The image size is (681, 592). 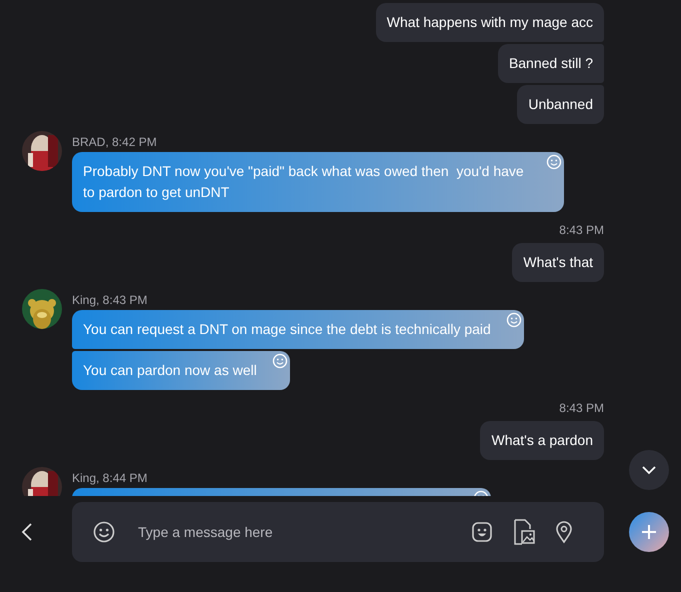 I want to click on location-pin-icon, so click(x=564, y=532).